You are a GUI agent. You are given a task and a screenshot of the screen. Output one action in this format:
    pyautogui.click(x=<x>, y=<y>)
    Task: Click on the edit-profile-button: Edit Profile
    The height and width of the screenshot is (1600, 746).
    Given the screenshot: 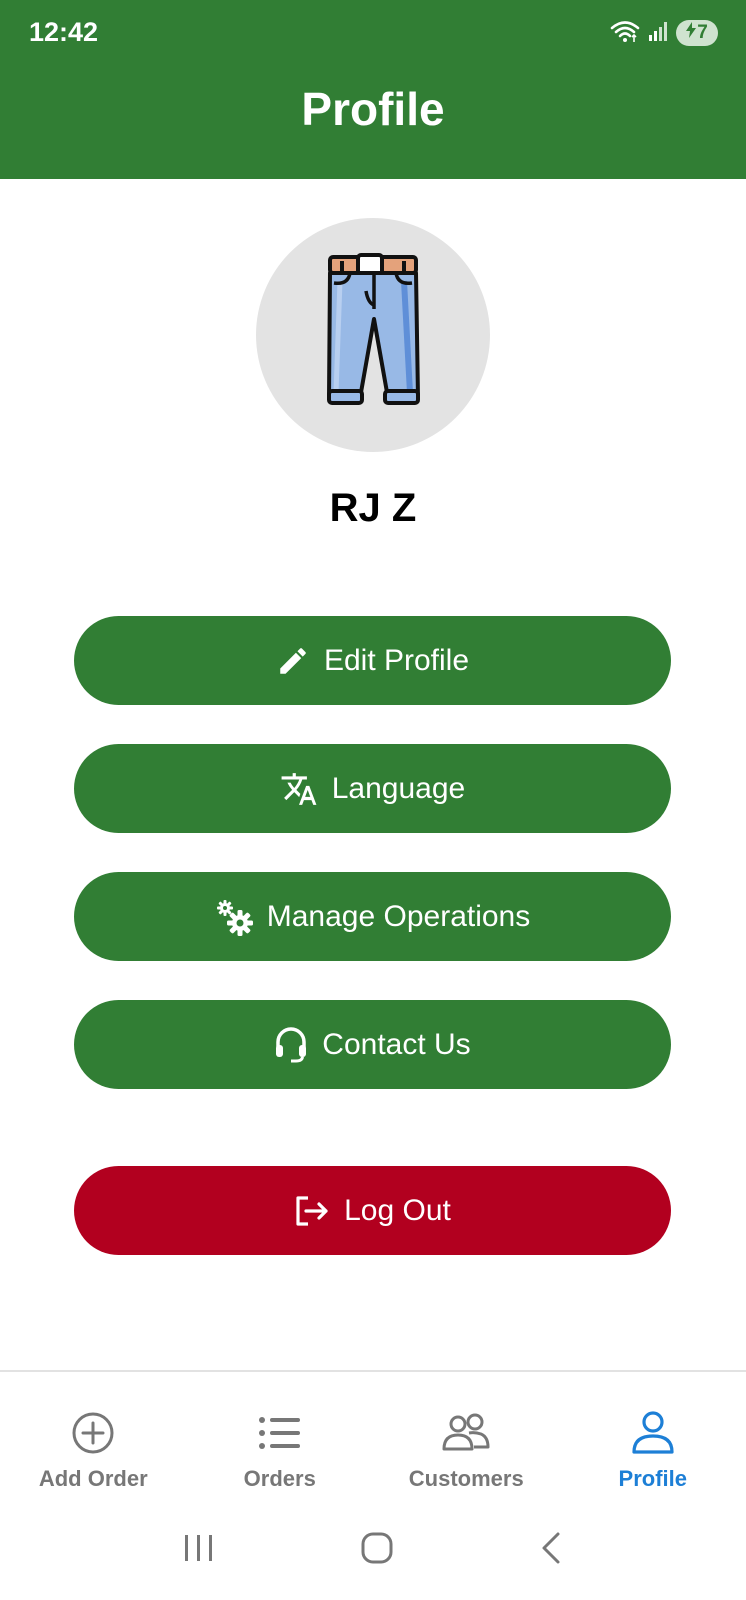 What is the action you would take?
    pyautogui.click(x=372, y=660)
    